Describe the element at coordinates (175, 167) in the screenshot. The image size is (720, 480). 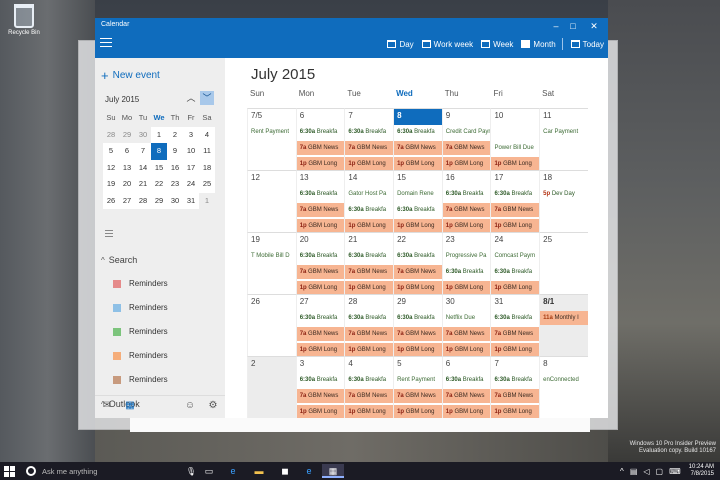
I see `mini-day: 16` at that location.